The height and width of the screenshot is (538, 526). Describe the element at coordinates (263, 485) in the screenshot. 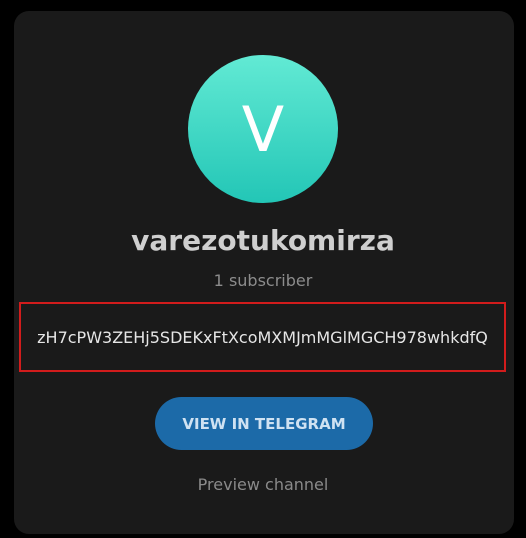

I see `preview-channel-link: Preview channel` at that location.